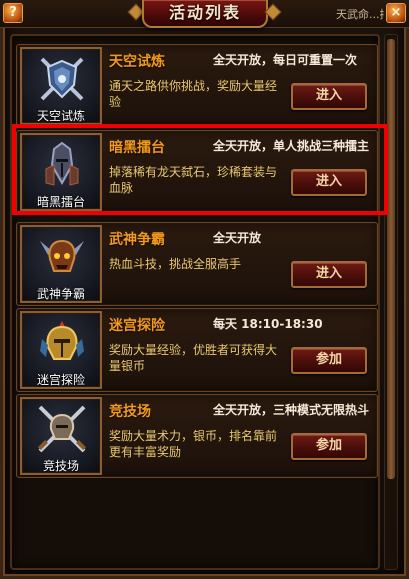  Describe the element at coordinates (137, 148) in the screenshot. I see `activity-name: 暗黑擂台` at that location.